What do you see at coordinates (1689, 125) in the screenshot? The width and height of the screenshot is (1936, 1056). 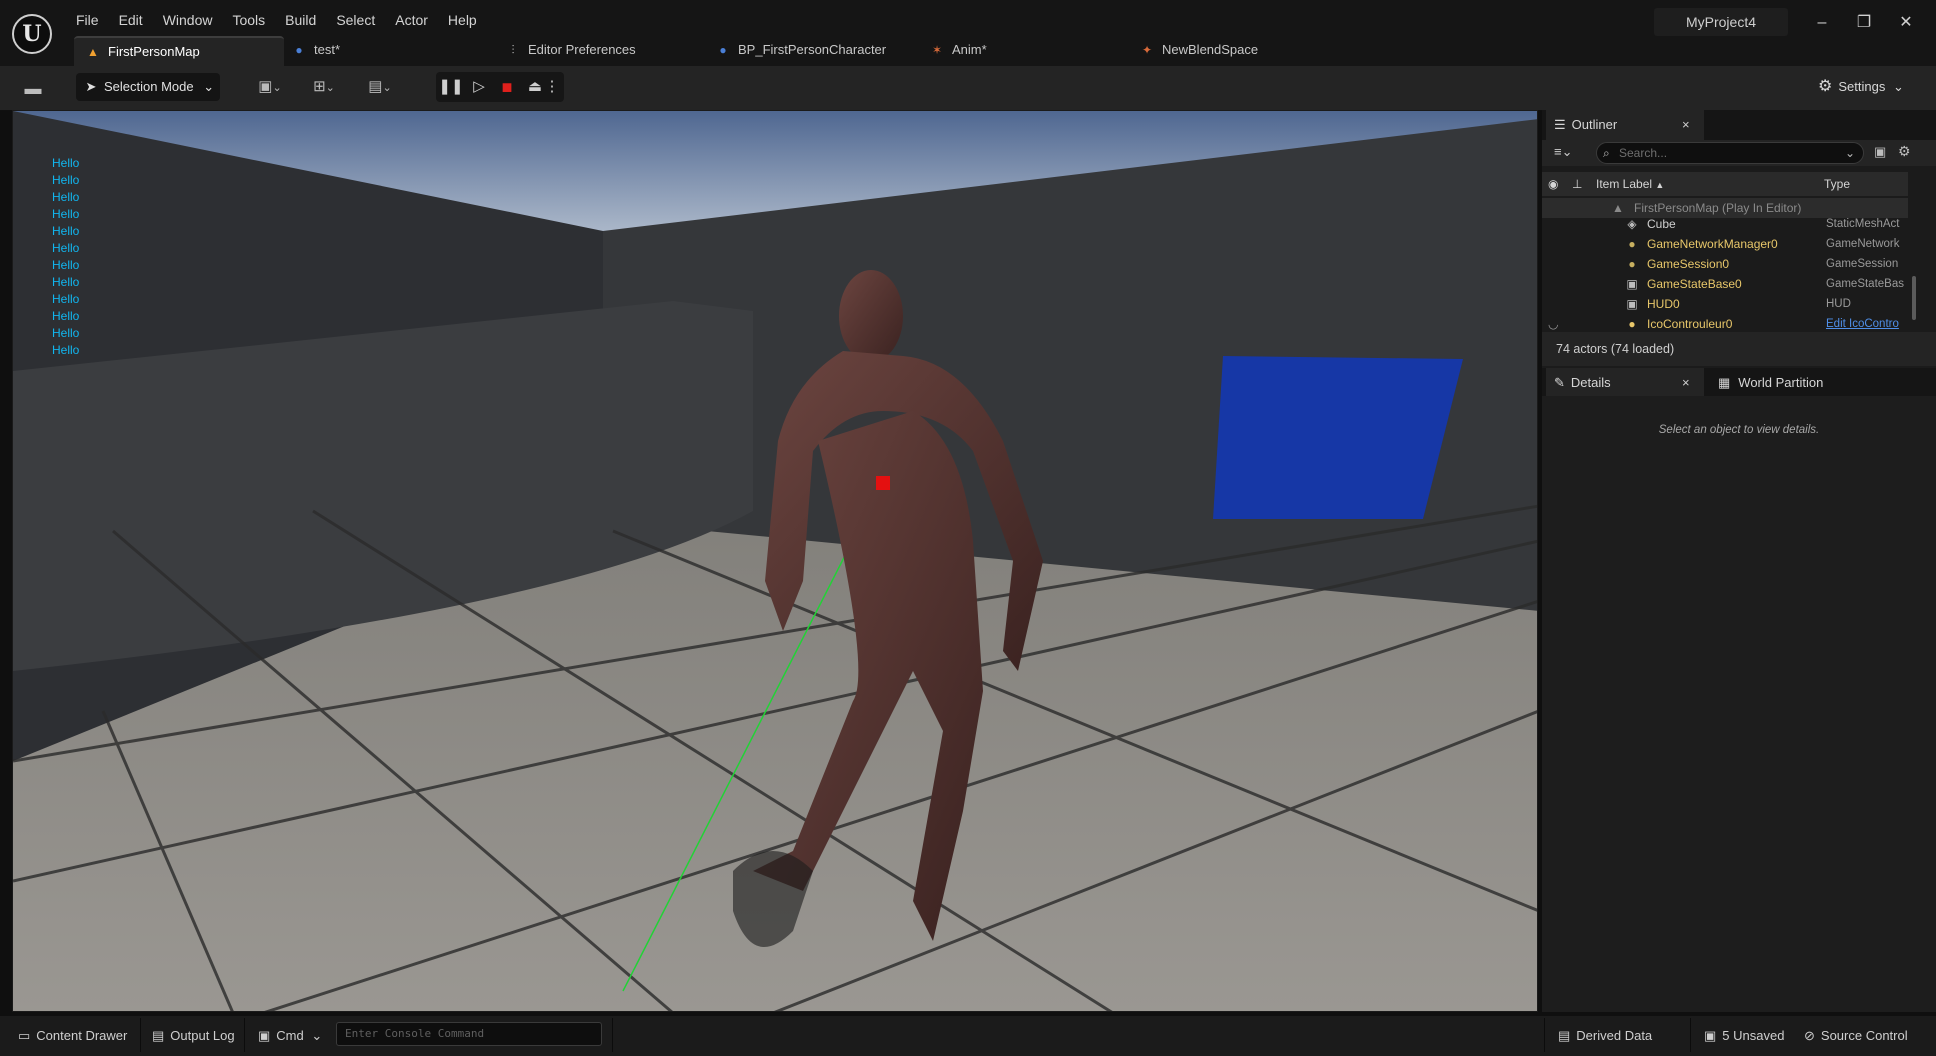 I see `close-outliner-icon: ×` at bounding box center [1689, 125].